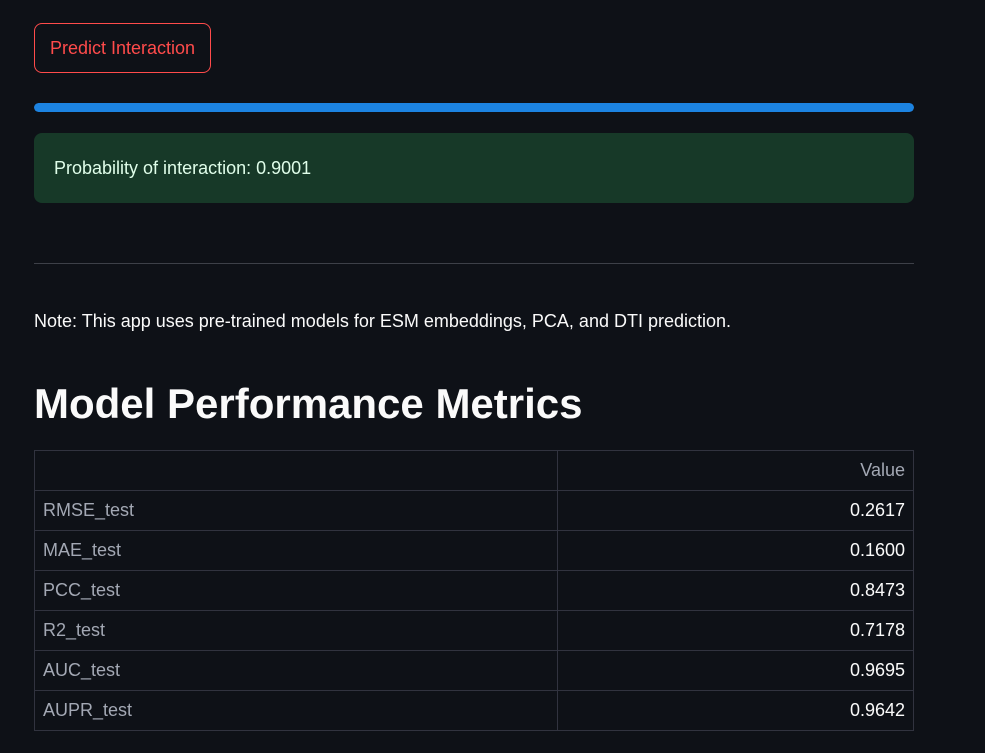 The width and height of the screenshot is (985, 753). I want to click on metric-name: RMSE_test, so click(296, 510).